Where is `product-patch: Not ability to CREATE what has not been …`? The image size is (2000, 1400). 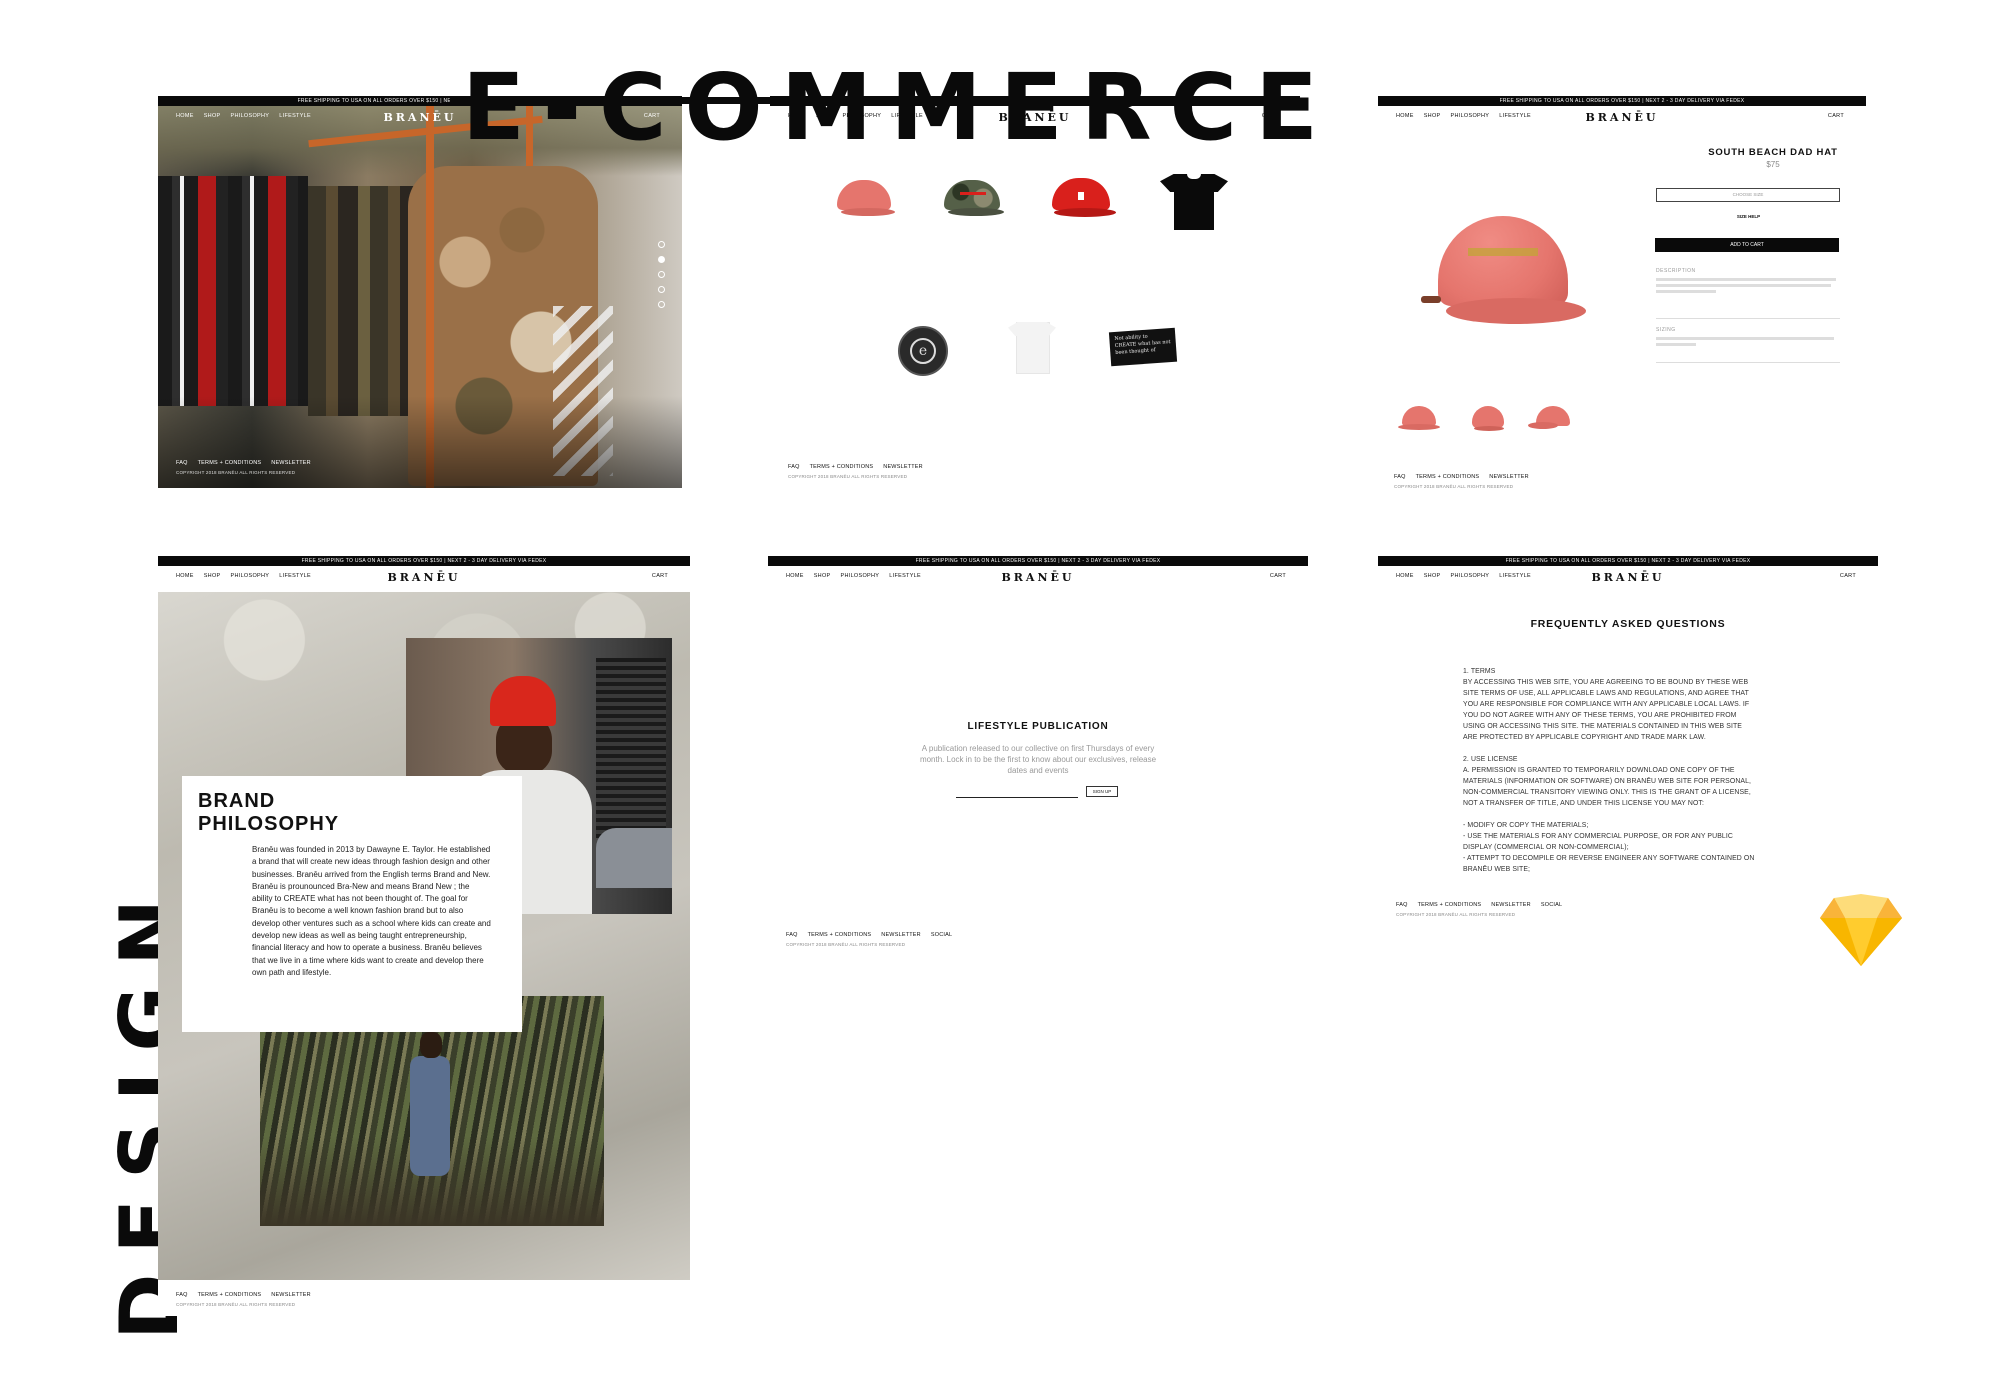 product-patch: Not ability to CREATE what has not been … is located at coordinates (1143, 347).